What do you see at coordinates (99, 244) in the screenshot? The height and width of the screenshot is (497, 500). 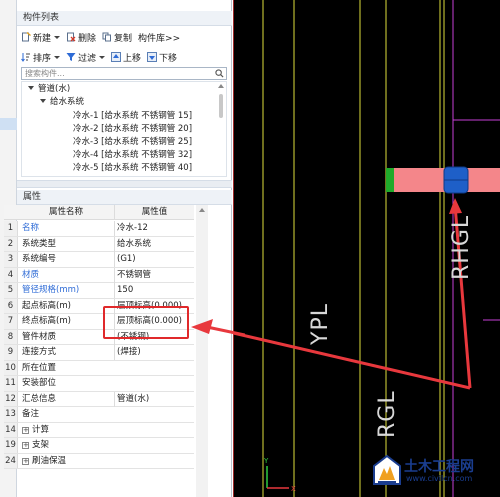 I see `property-row: 2 系统类型 给水系统` at bounding box center [99, 244].